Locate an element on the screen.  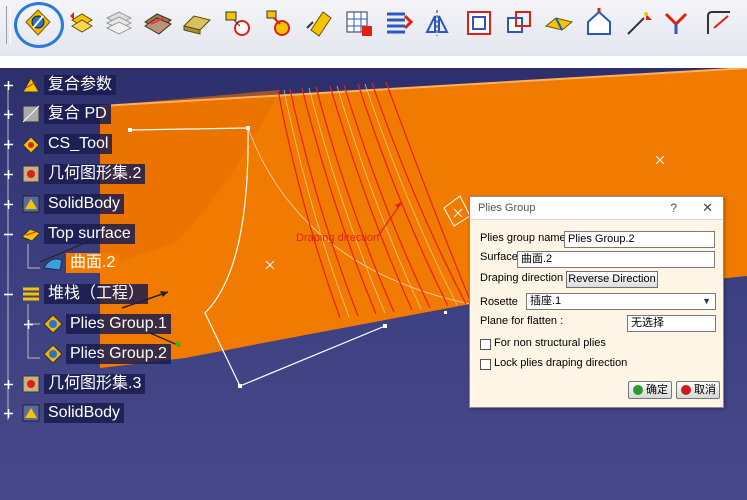
solid-ply-icon is located at coordinates (639, 22).